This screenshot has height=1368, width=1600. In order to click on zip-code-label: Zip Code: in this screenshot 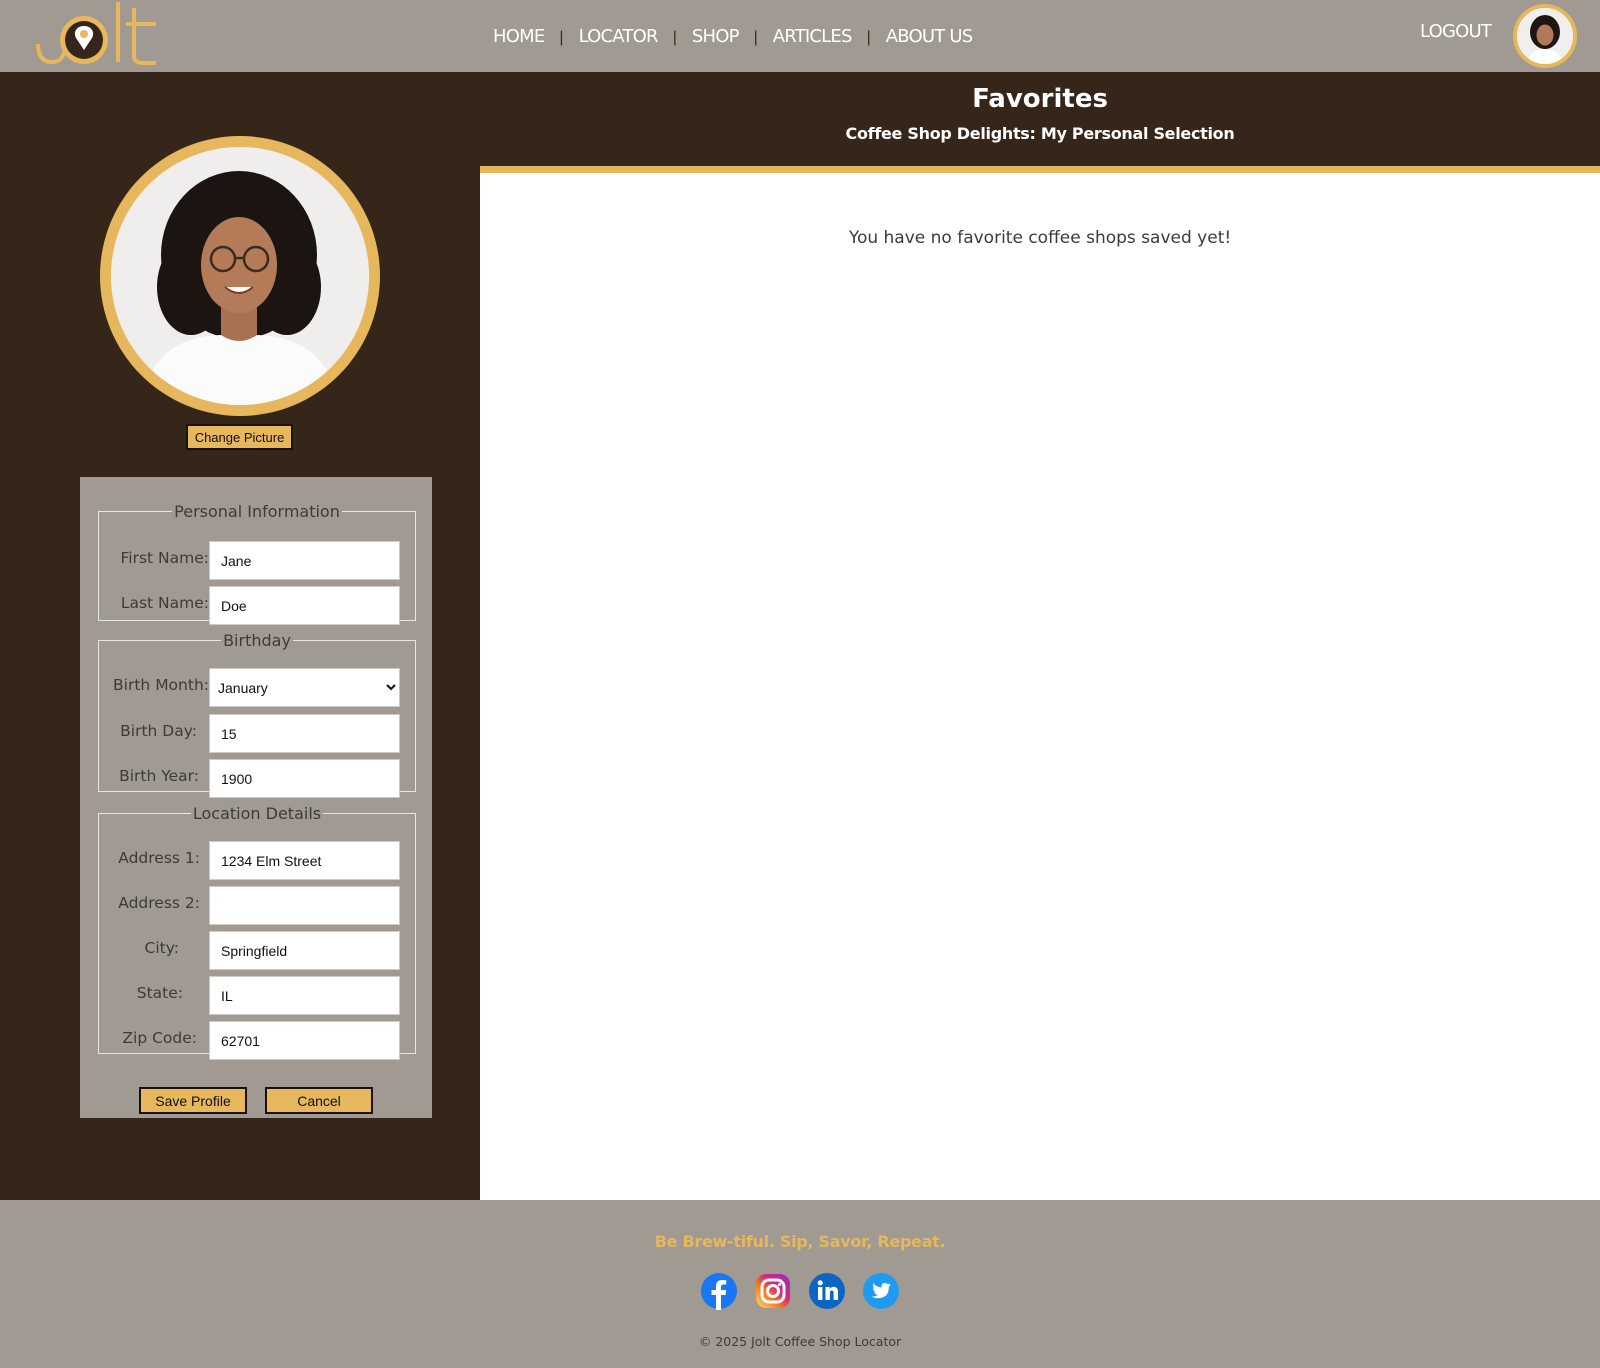, I will do `click(159, 1038)`.